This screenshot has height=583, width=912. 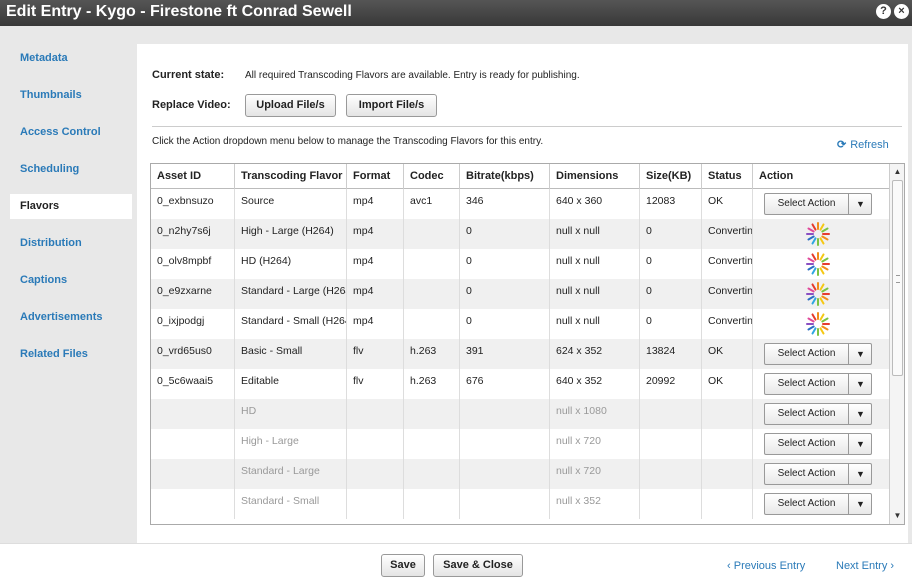 I want to click on table-row: Standard - Small null x 352 Select Action ▼, so click(x=520, y=504).